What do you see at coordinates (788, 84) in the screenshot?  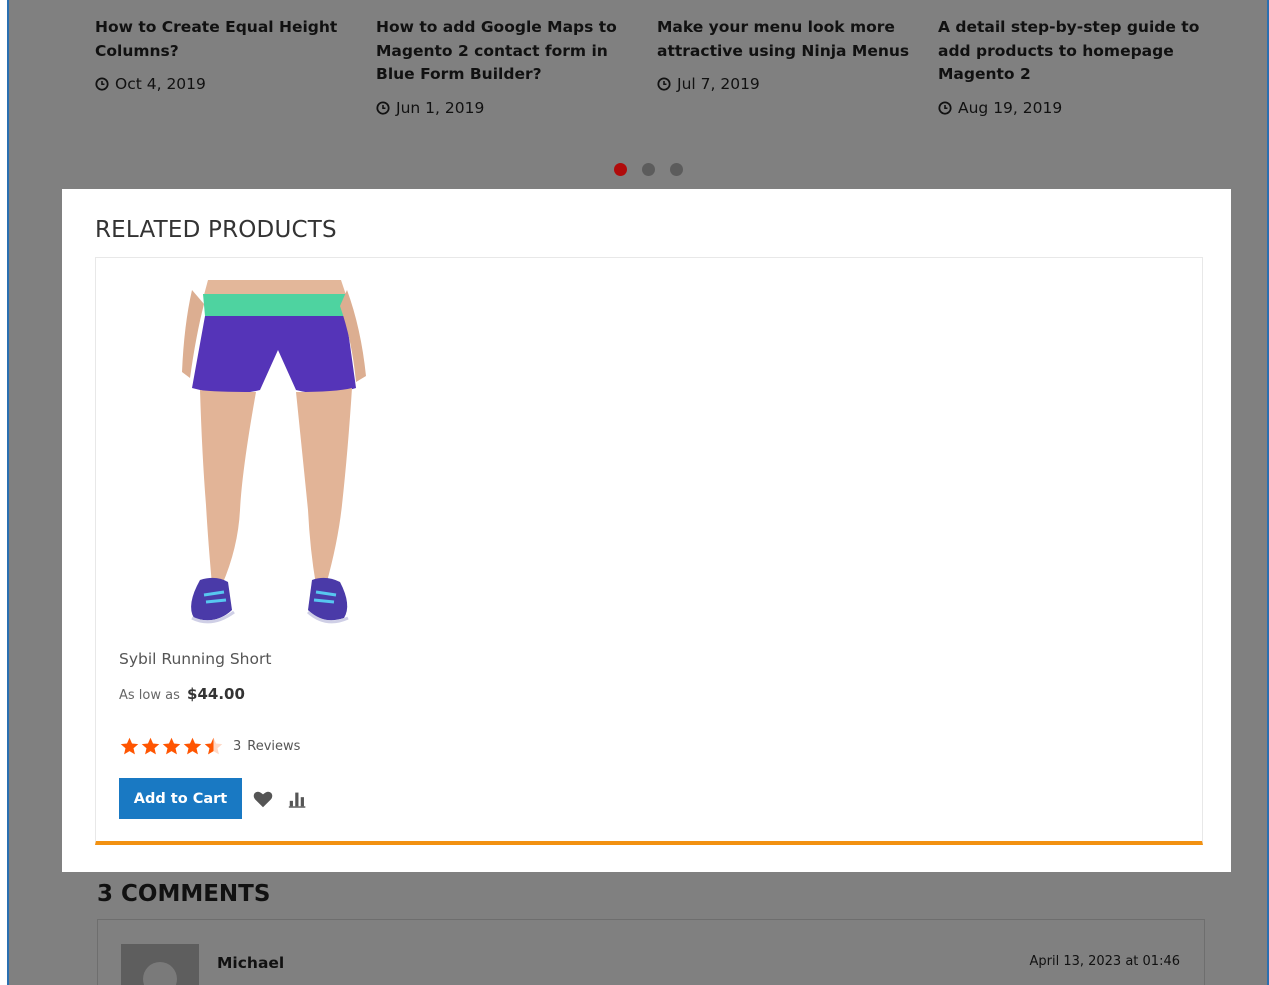 I see `blog-post-date: Jul 7, 2019` at bounding box center [788, 84].